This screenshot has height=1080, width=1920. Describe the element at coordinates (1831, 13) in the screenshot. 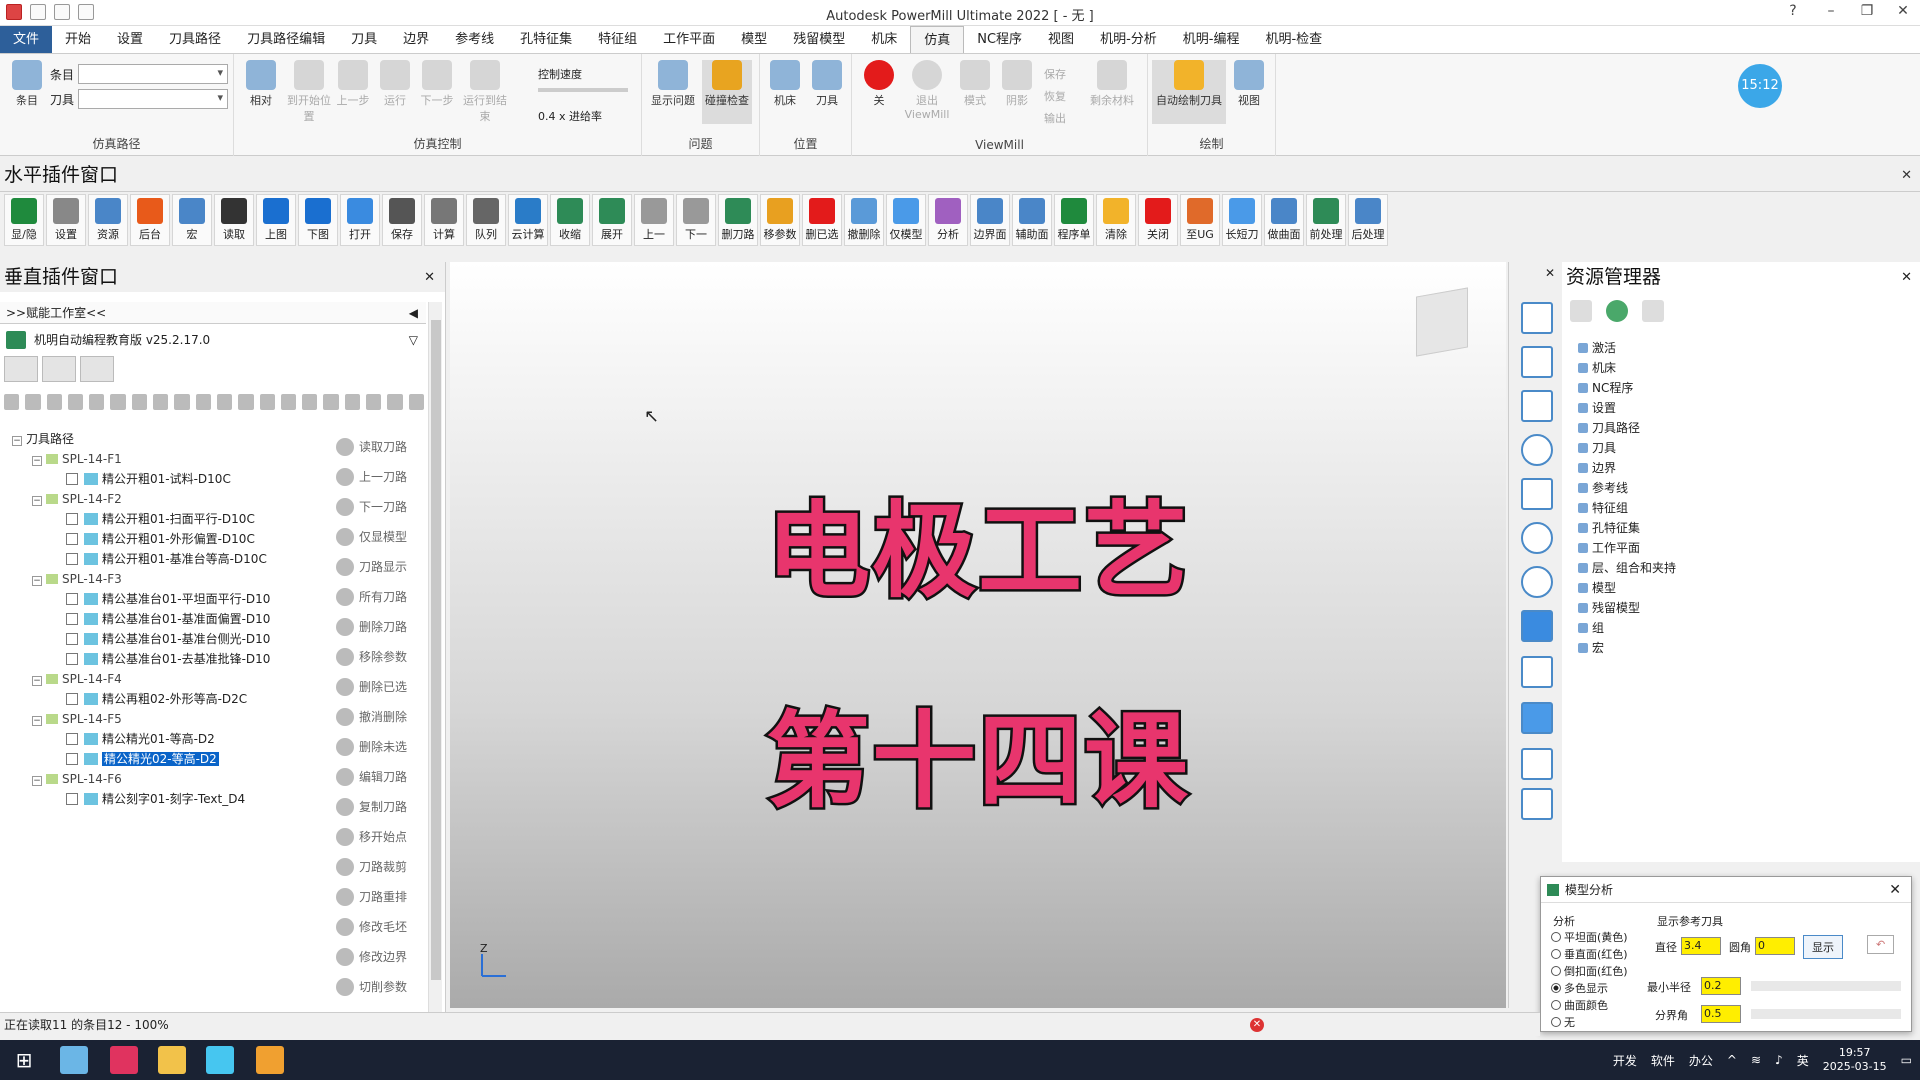

I see `minimize-button: –` at that location.